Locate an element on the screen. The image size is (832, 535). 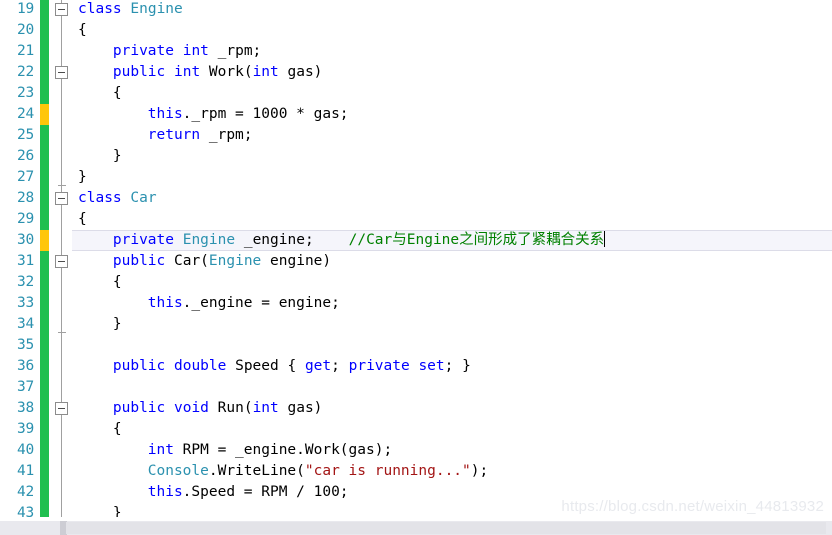
code-line: public int Work(int gas) is located at coordinates (218, 72).